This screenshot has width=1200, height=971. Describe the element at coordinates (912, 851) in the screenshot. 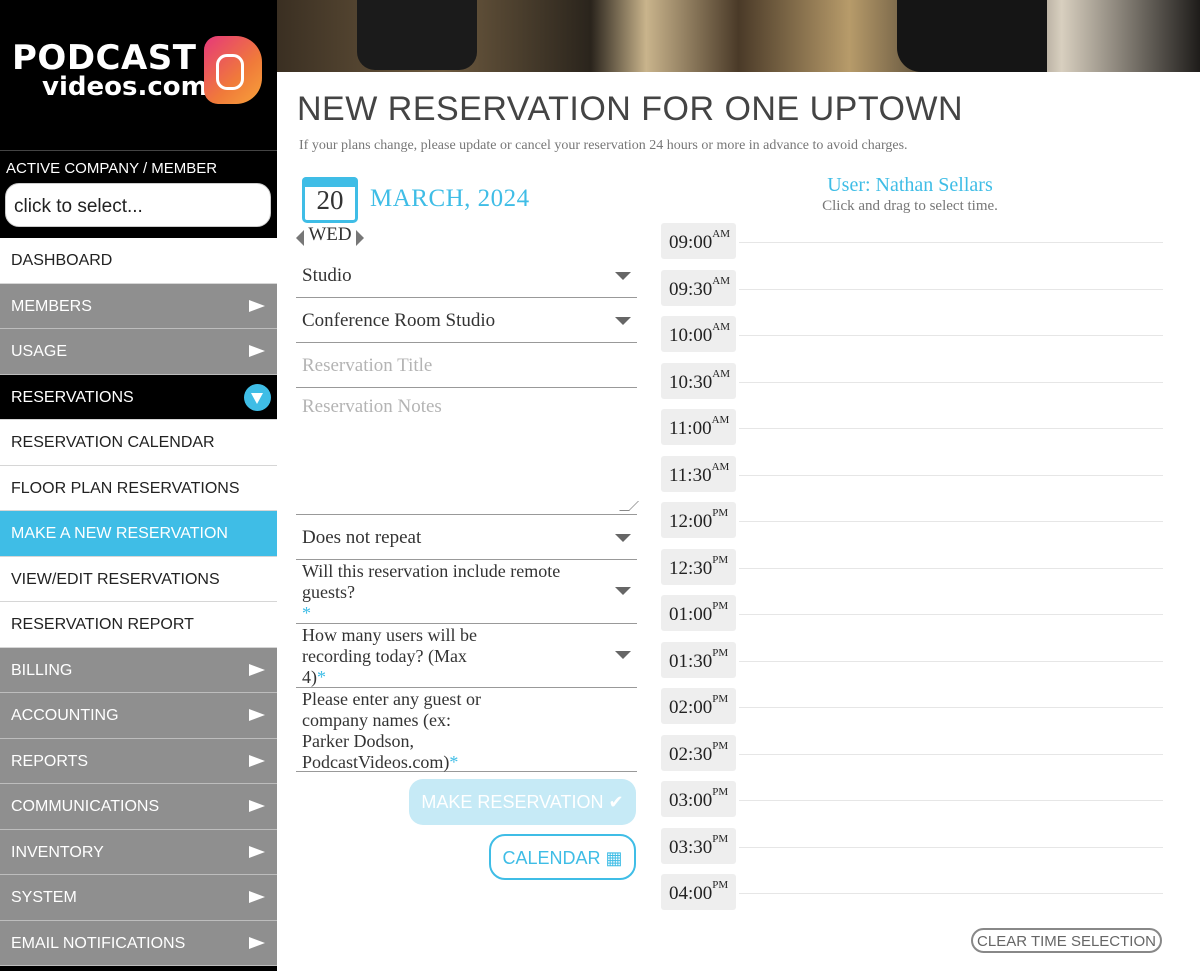

I see `time-slot-row: 03:30PM` at that location.